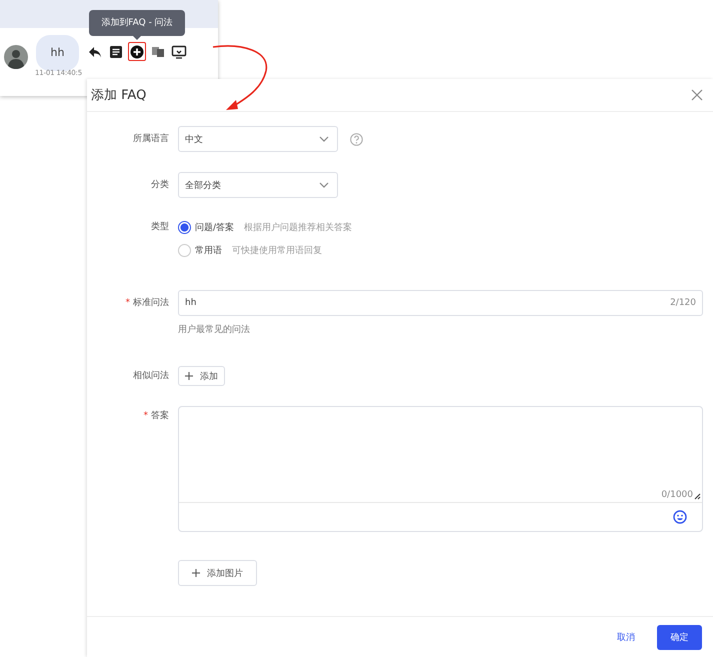  What do you see at coordinates (214, 330) in the screenshot?
I see `field-hint: 用户最常见的问法` at bounding box center [214, 330].